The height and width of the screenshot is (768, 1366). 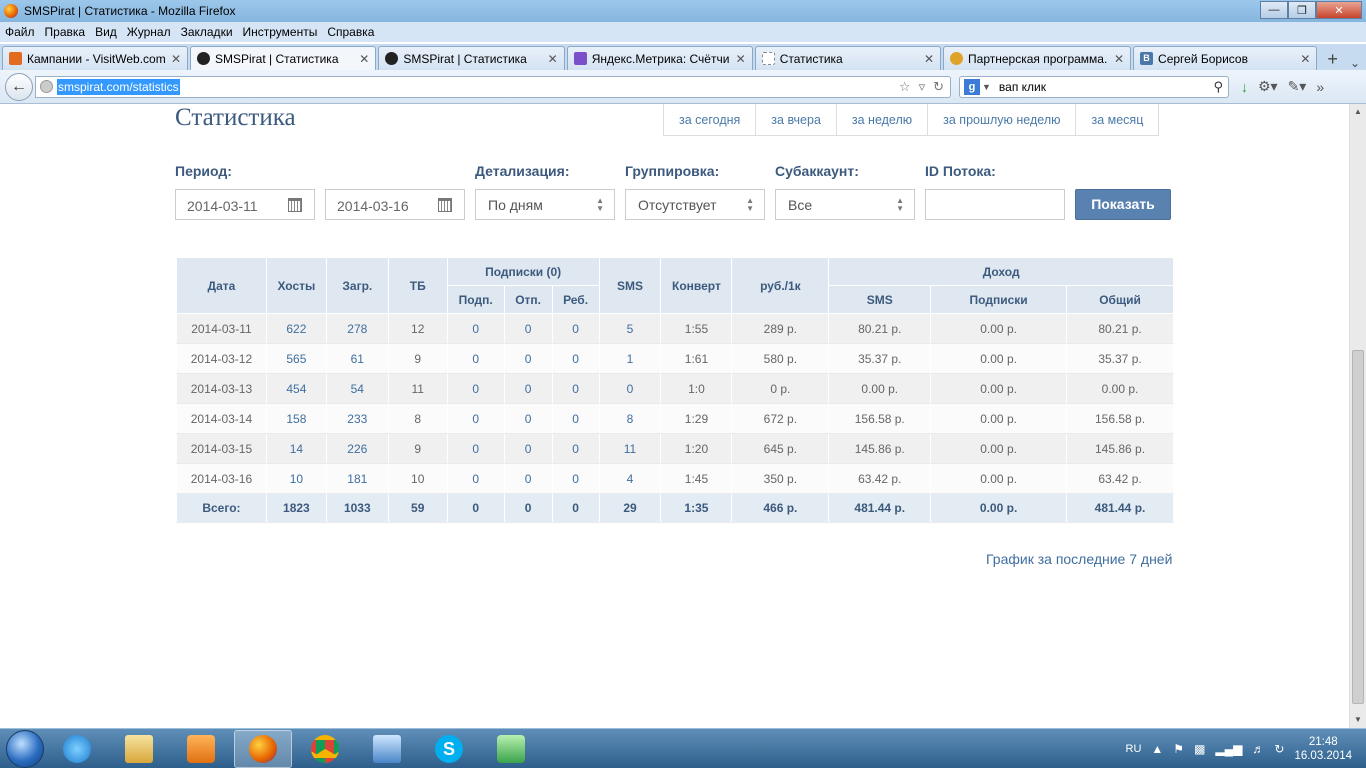 I want to click on taskbar-ie, so click(x=77, y=749).